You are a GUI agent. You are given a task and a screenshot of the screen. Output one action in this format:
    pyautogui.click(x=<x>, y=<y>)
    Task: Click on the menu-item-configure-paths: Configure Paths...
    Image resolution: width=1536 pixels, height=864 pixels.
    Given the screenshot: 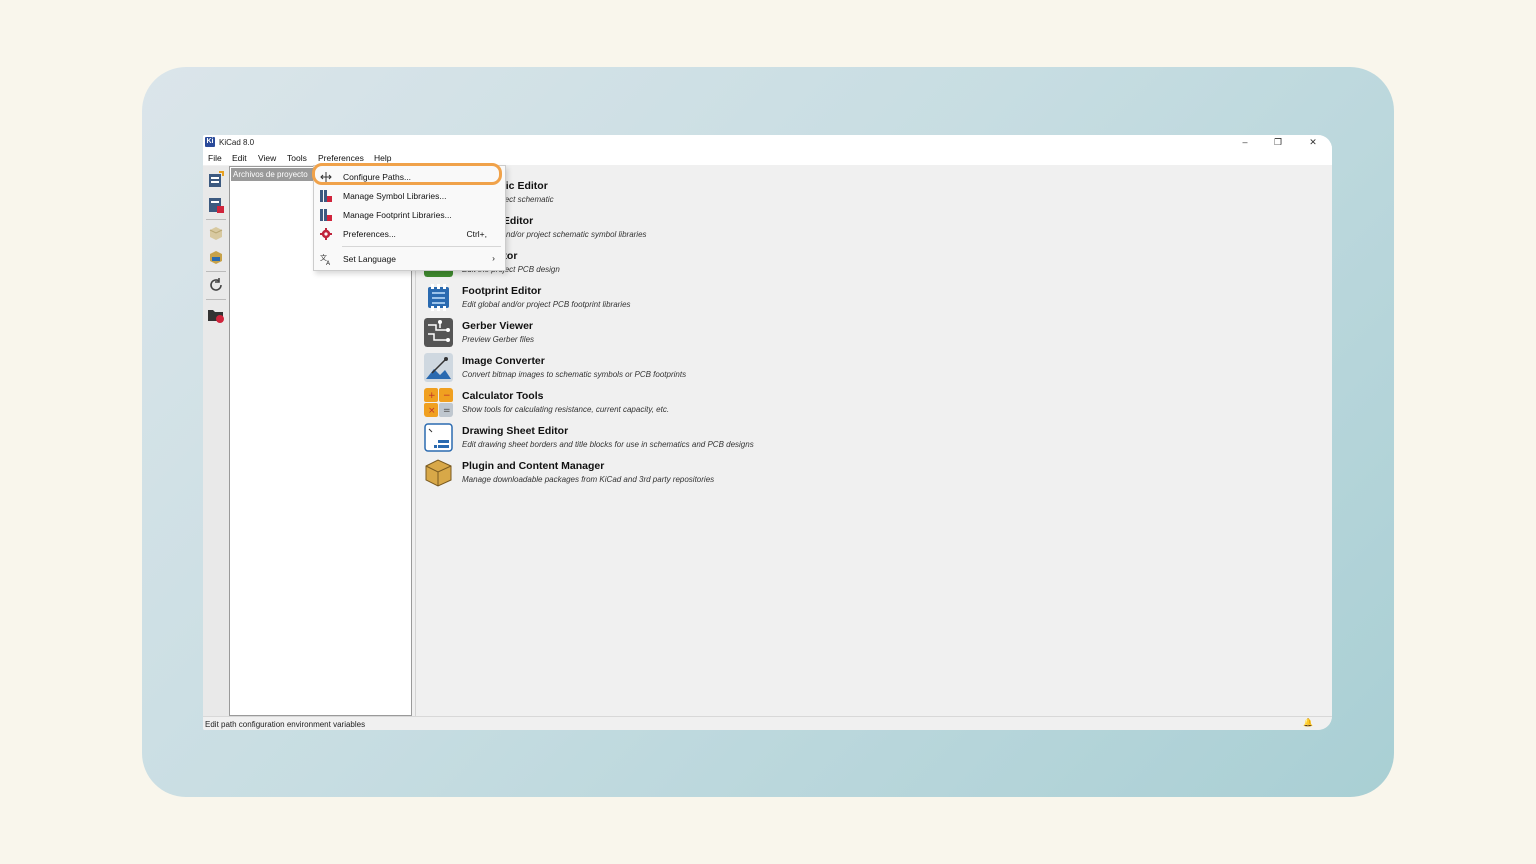 What is the action you would take?
    pyautogui.click(x=409, y=177)
    